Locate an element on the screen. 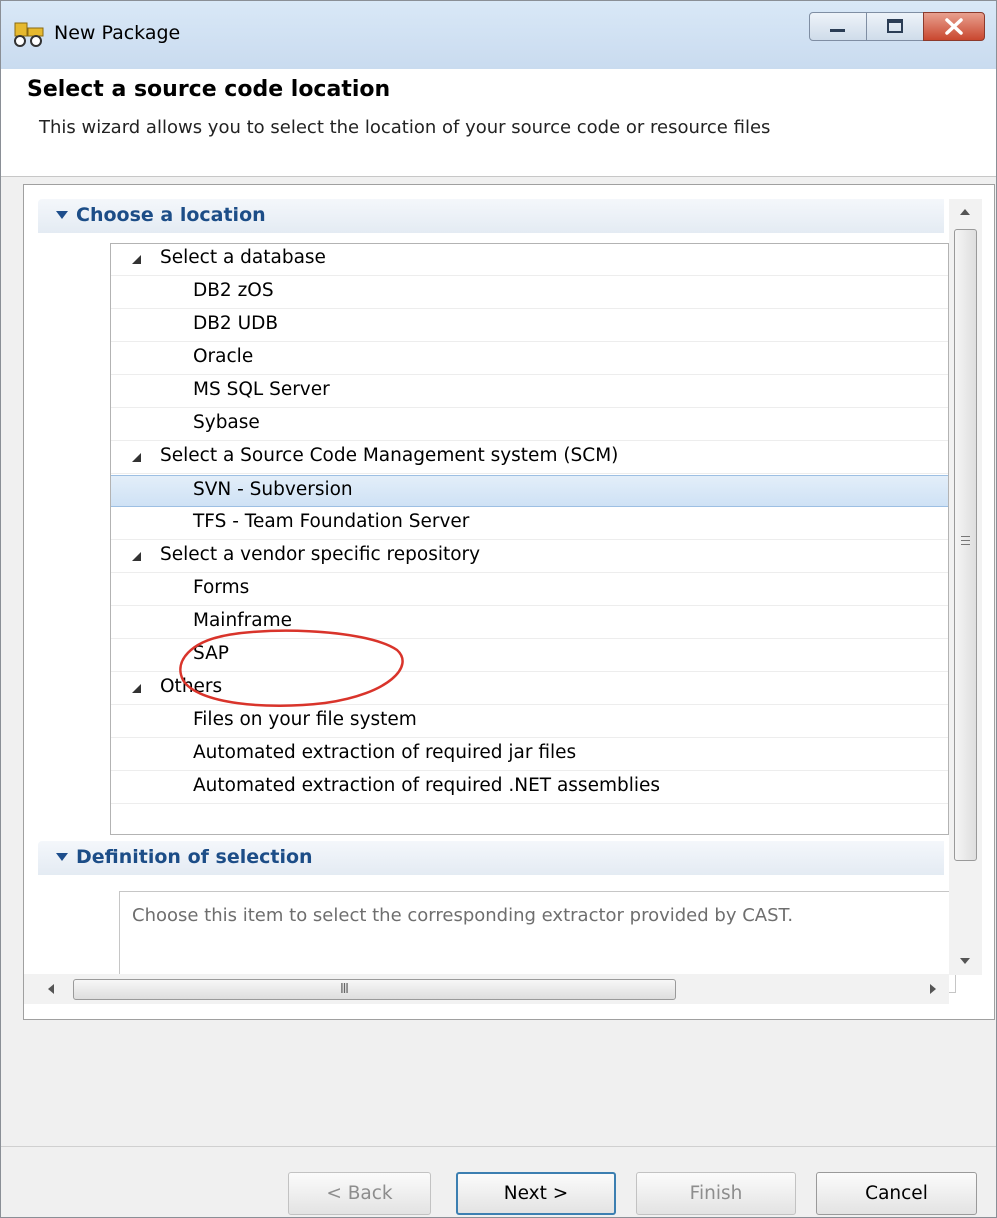  tree-row-label: SAP is located at coordinates (211, 653).